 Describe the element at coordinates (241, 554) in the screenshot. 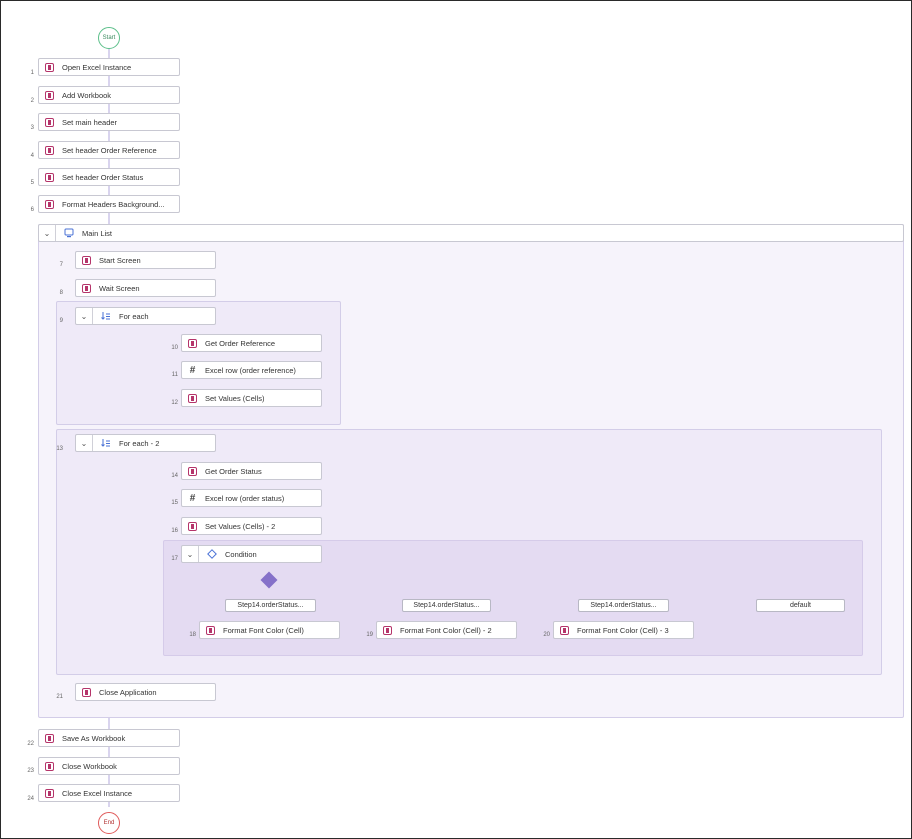

I see `step-label: Condition` at that location.